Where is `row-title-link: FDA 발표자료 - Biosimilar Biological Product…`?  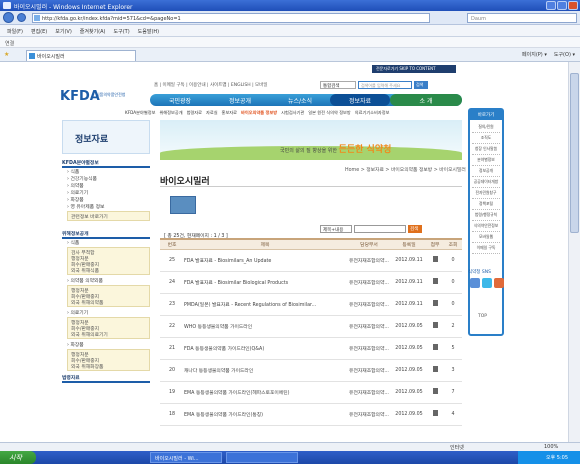 row-title-link: FDA 발표자료 - Biosimilar Biological Product… is located at coordinates (236, 283).